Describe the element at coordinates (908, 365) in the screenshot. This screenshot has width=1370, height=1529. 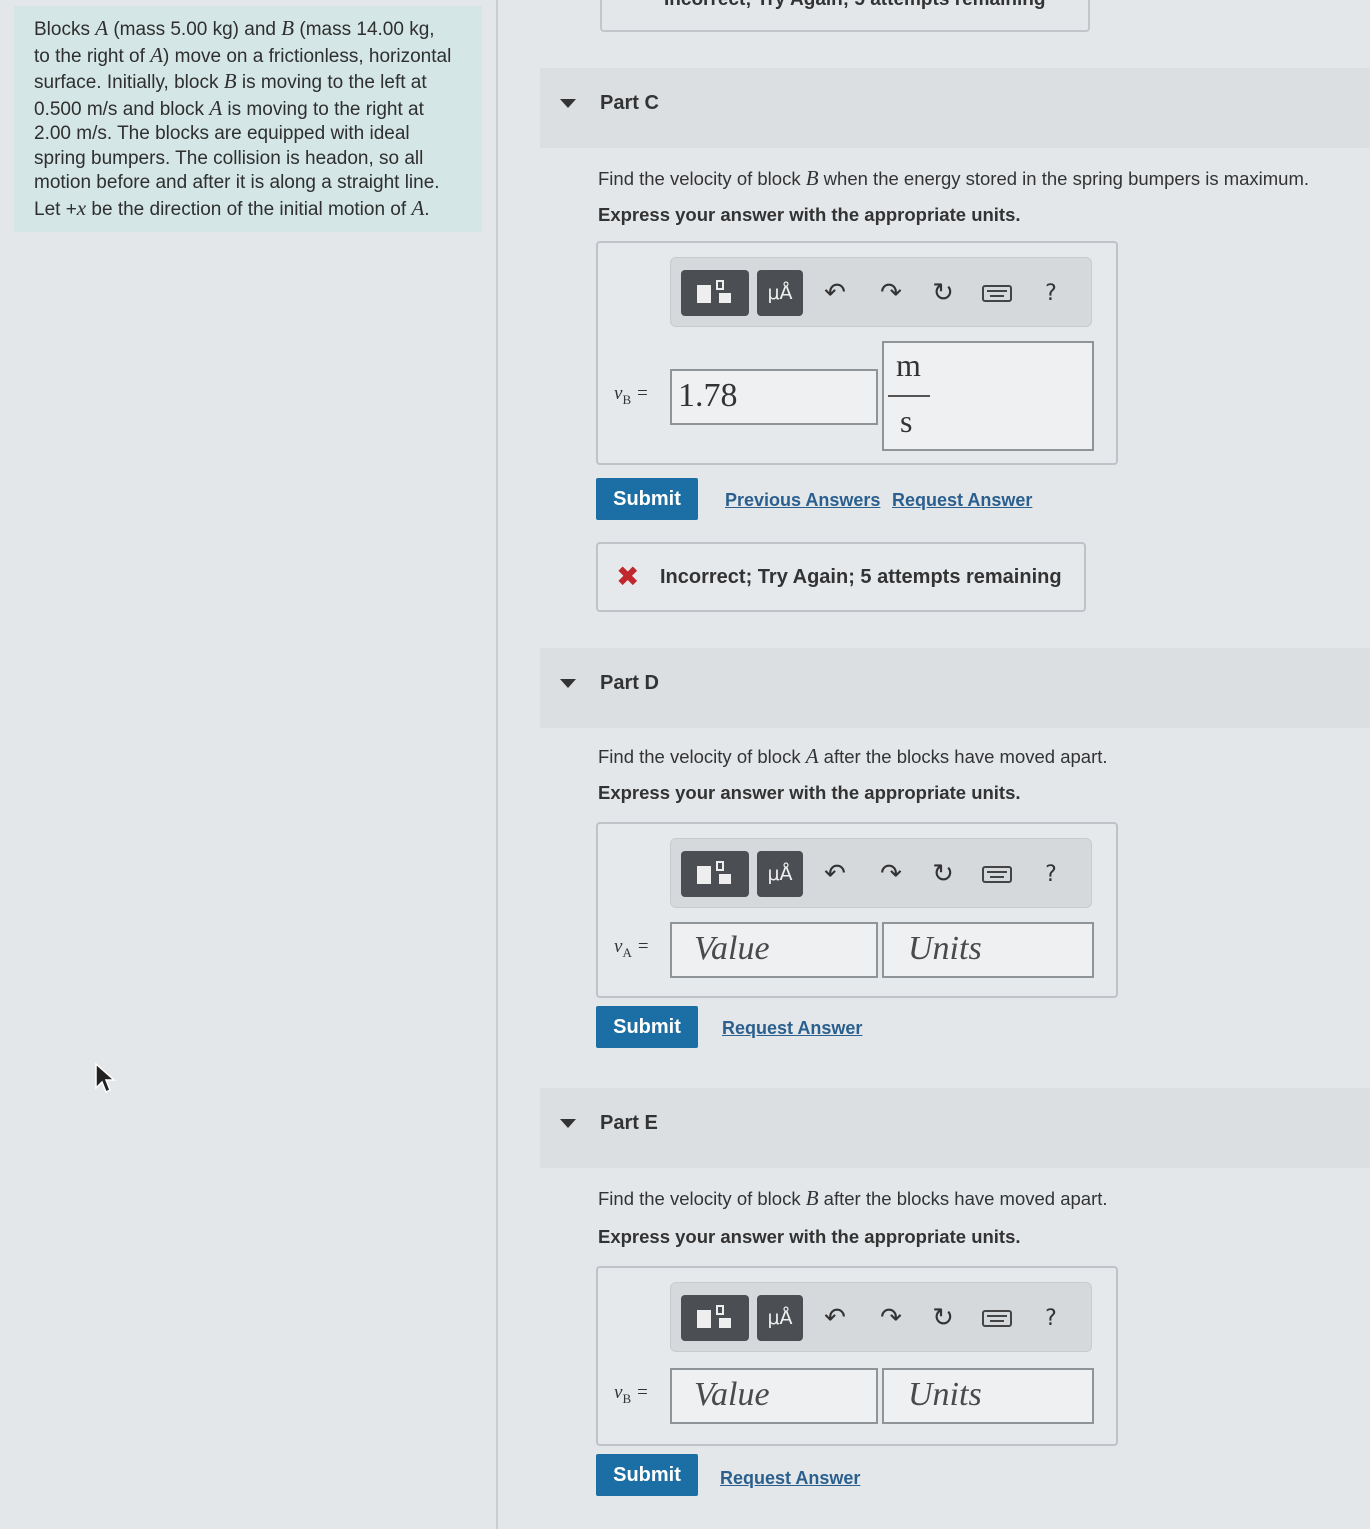
I see `units-numerator: m` at that location.